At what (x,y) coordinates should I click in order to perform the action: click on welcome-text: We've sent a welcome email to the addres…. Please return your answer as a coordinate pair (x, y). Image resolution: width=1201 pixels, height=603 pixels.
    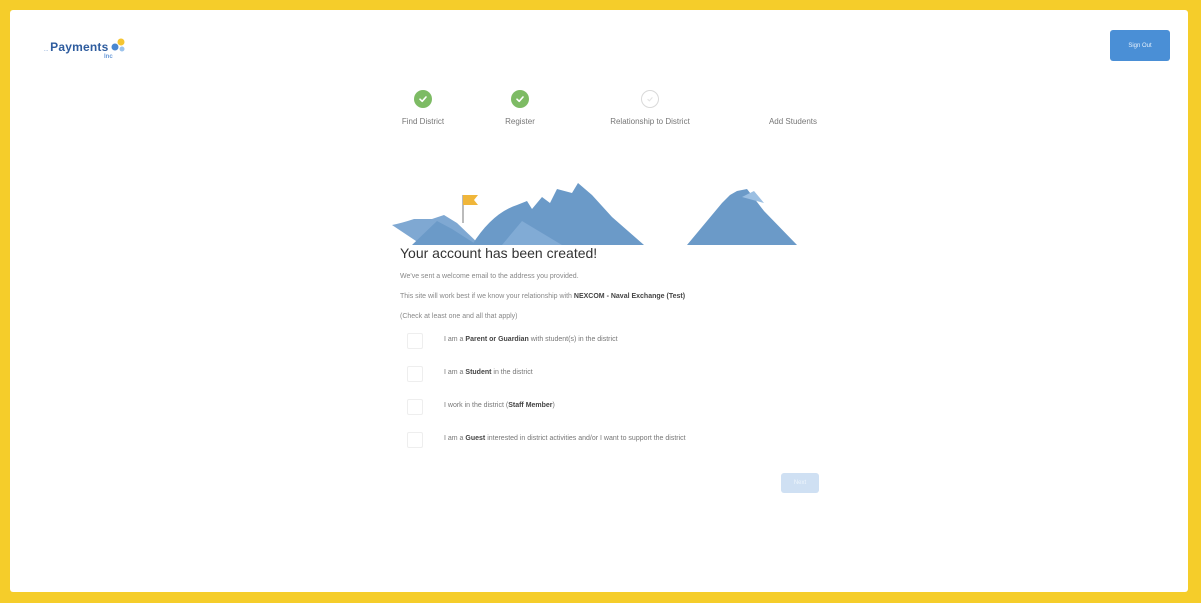
    Looking at the image, I should click on (489, 276).